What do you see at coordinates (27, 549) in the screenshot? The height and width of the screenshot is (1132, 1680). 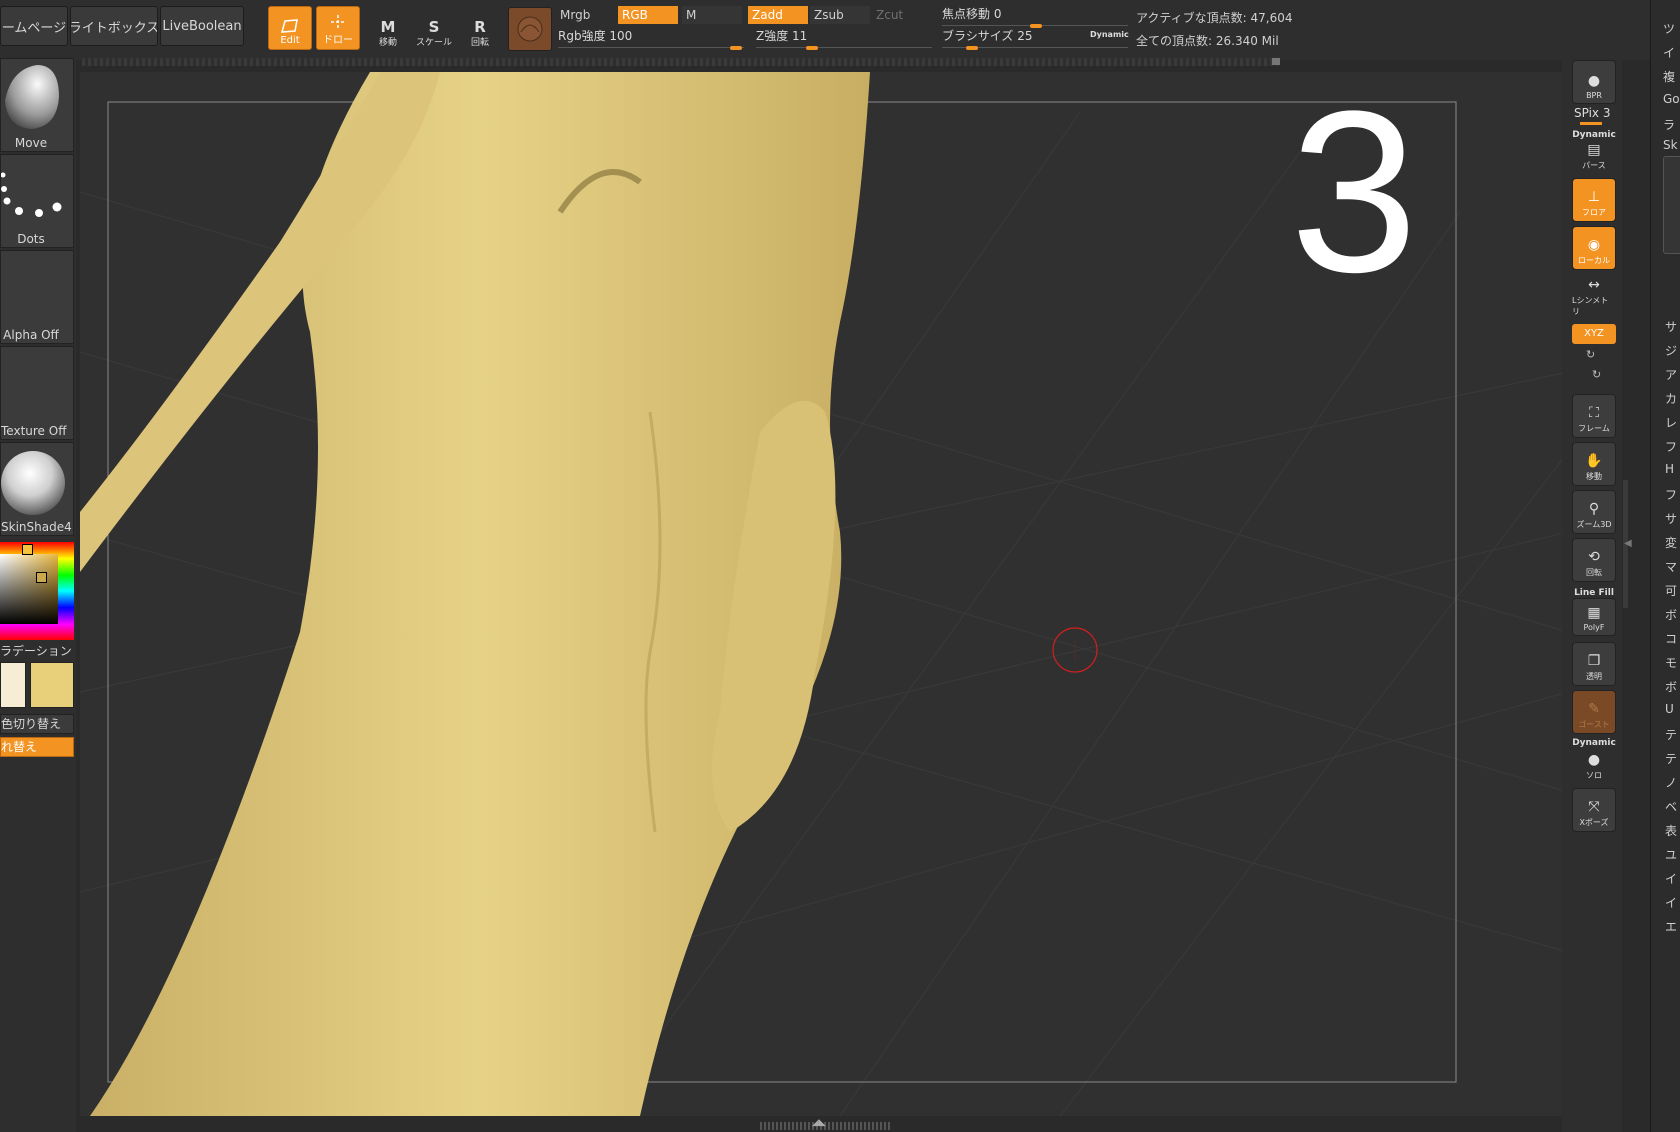 I see `hue-marker` at bounding box center [27, 549].